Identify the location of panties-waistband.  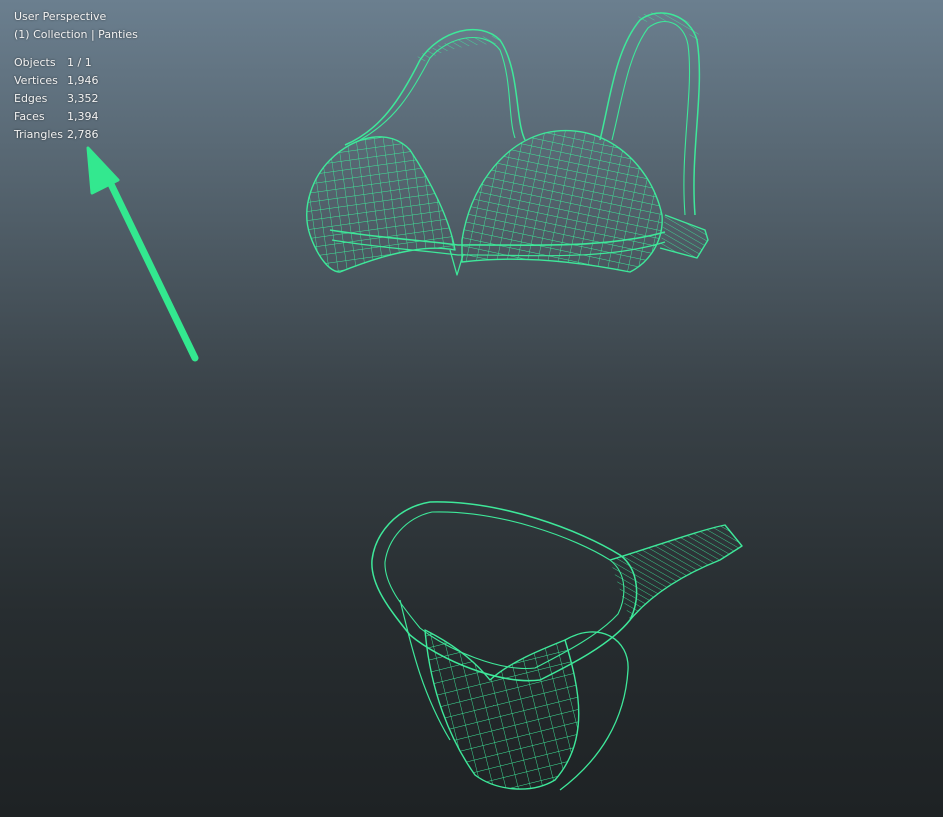
(504, 591).